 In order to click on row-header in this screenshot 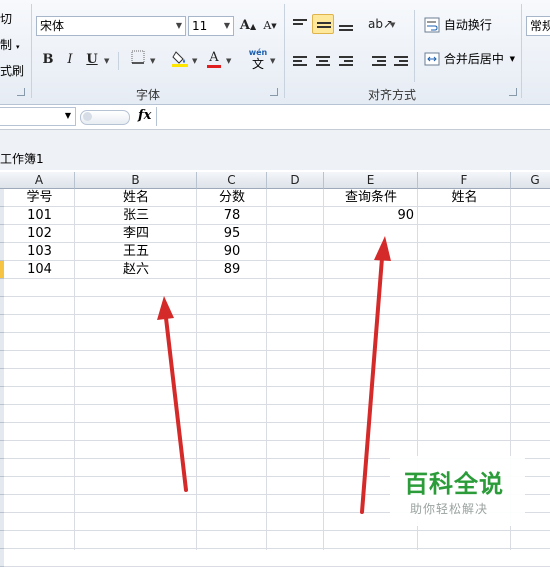, I will do `click(2, 558)`.